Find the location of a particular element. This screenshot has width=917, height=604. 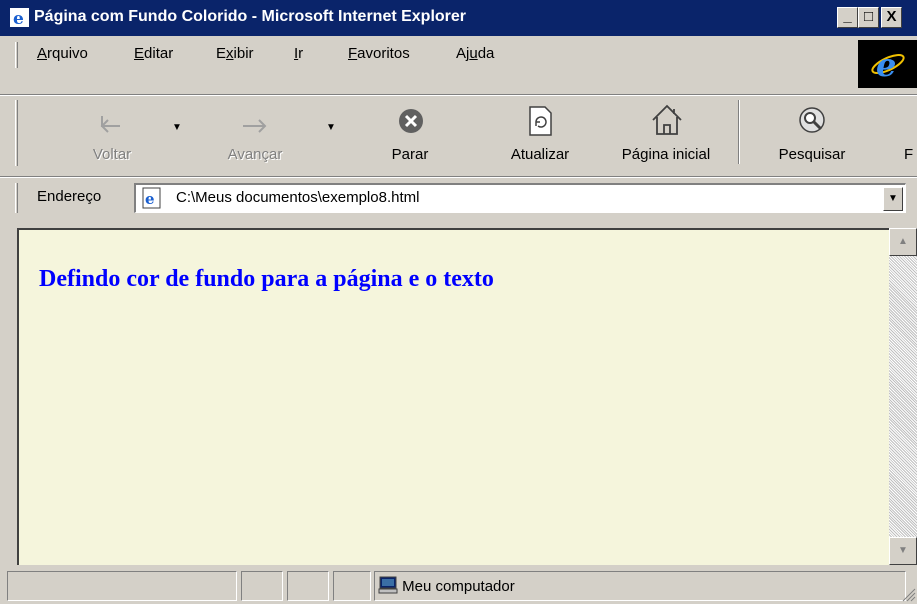

menu-ir: Ir is located at coordinates (298, 53).